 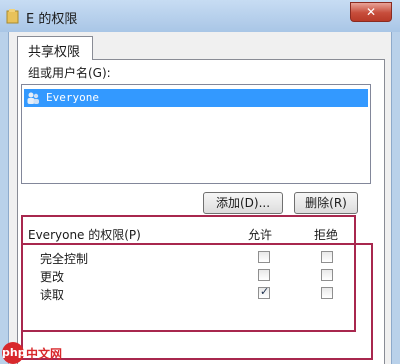 I want to click on deny-full-control-checkbox, so click(x=327, y=257).